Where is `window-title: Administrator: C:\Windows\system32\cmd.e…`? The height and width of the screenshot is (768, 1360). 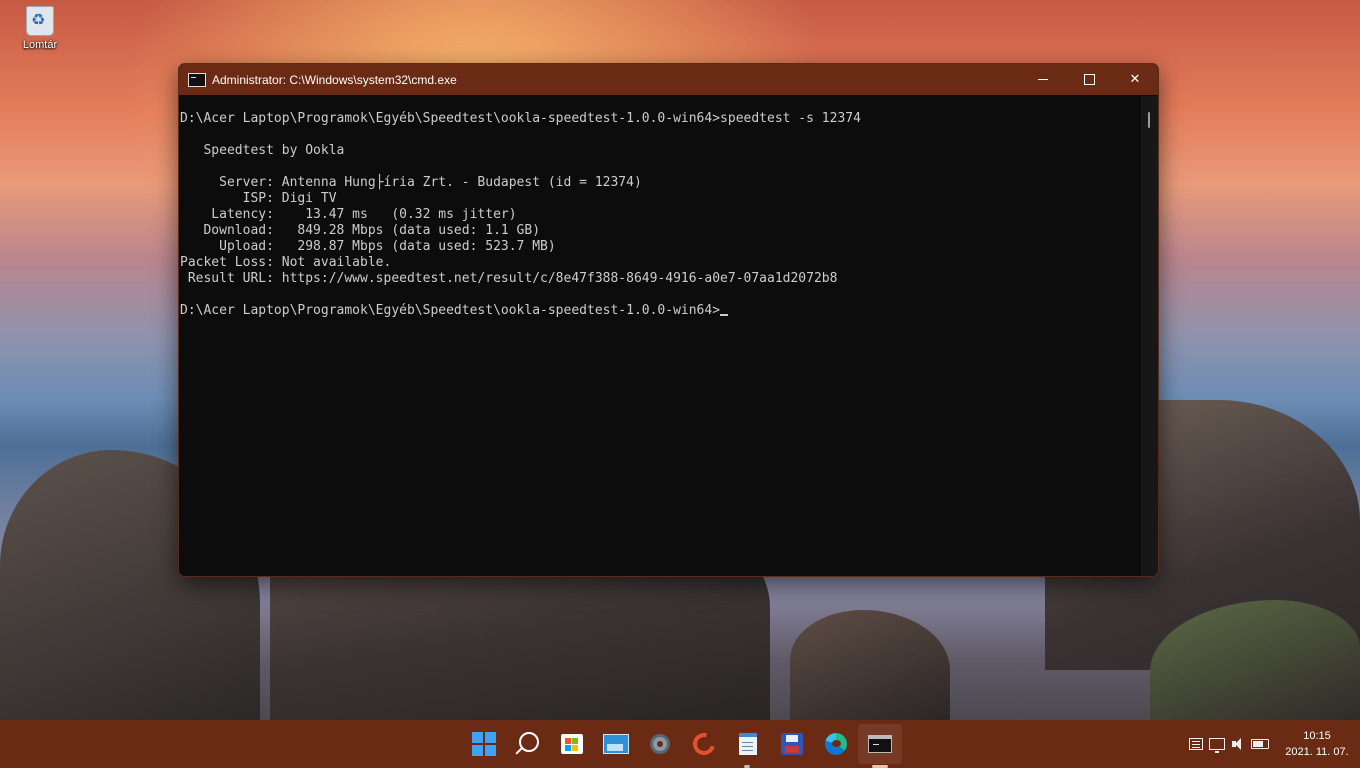 window-title: Administrator: C:\Windows\system32\cmd.e… is located at coordinates (334, 79).